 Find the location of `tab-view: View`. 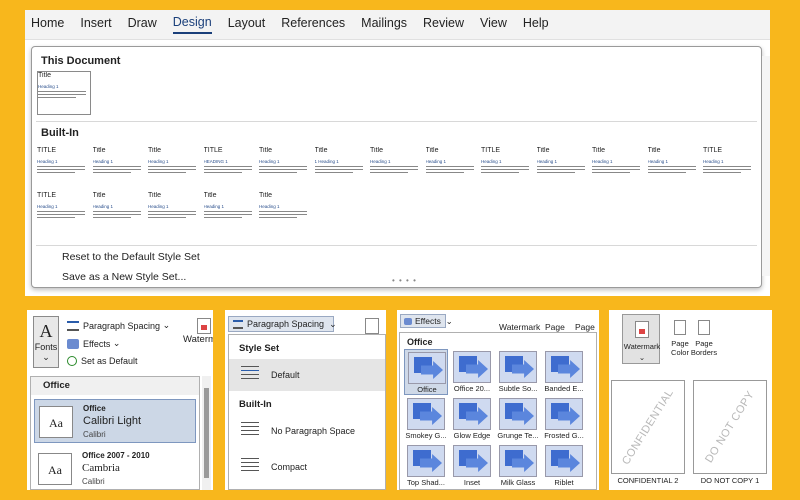

tab-view: View is located at coordinates (493, 24).